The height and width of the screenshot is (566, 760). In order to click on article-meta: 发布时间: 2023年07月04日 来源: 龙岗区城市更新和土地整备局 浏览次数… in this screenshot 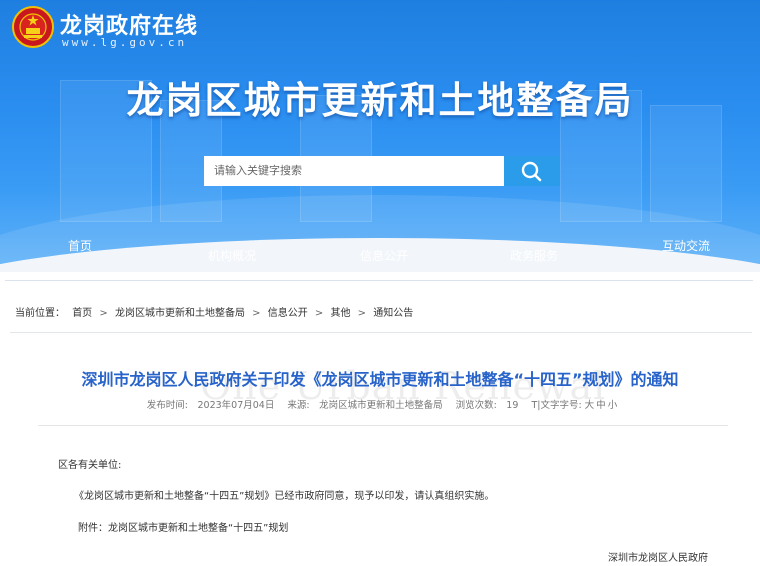, I will do `click(380, 404)`.